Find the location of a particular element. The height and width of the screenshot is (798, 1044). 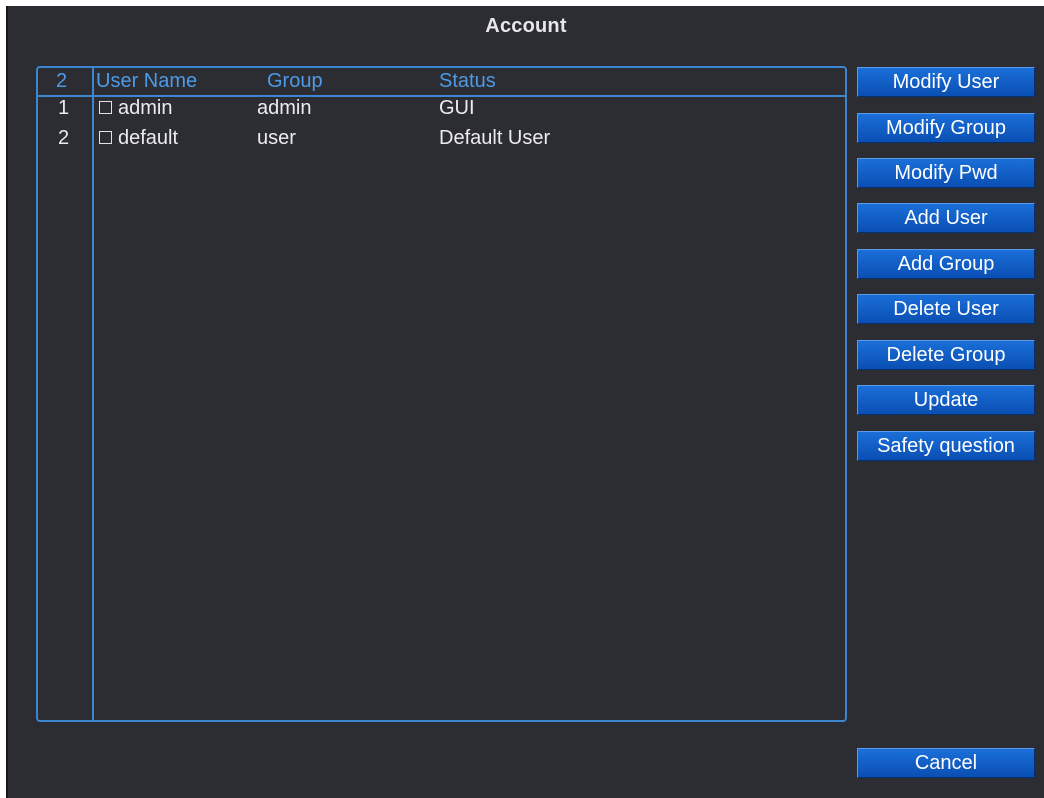

header-user-name: User Name is located at coordinates (146, 81).